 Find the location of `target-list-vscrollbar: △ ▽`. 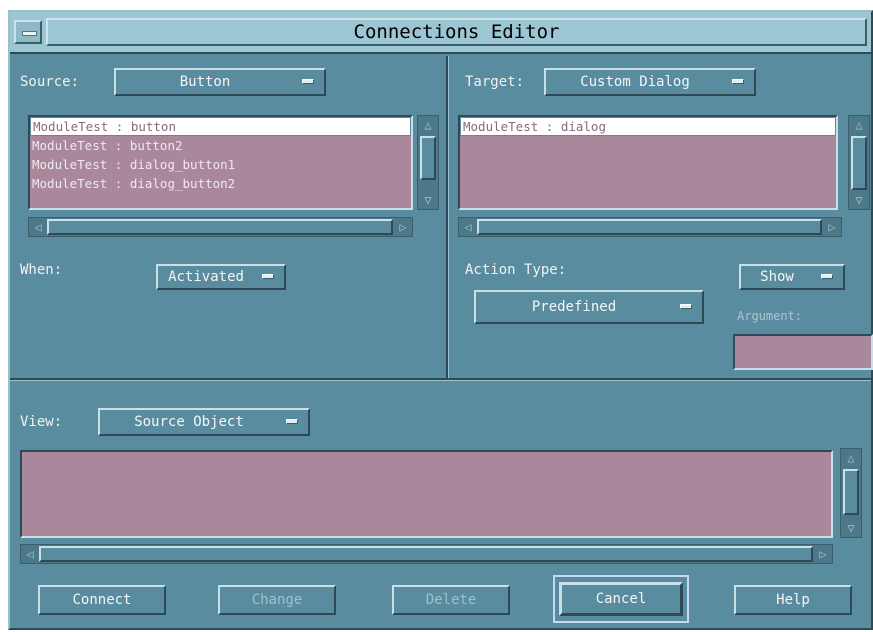

target-list-vscrollbar: △ ▽ is located at coordinates (859, 162).